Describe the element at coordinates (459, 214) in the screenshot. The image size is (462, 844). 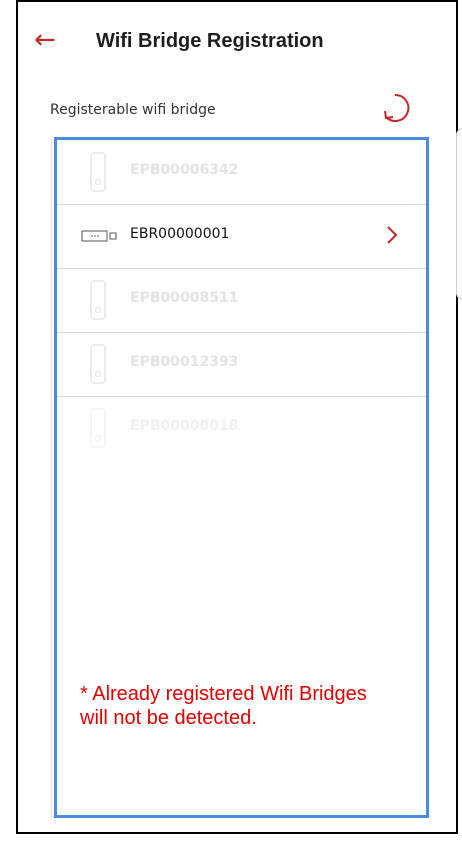
I see `scroll-edge` at that location.